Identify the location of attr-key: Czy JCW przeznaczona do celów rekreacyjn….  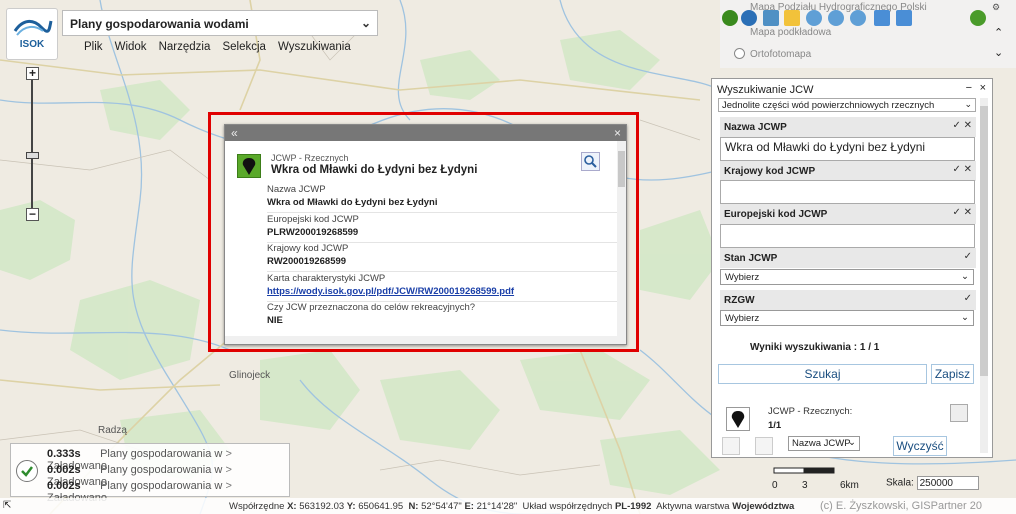
(371, 307).